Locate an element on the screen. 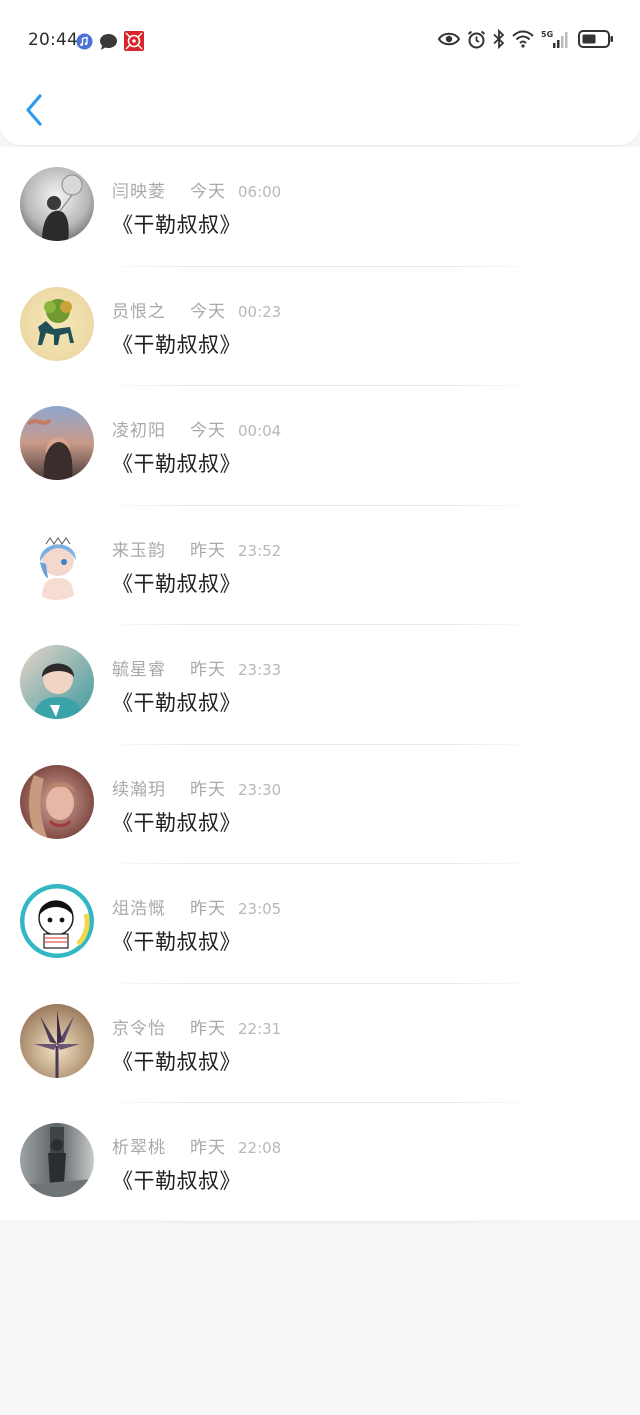  comment-time: 00:04 is located at coordinates (260, 431).